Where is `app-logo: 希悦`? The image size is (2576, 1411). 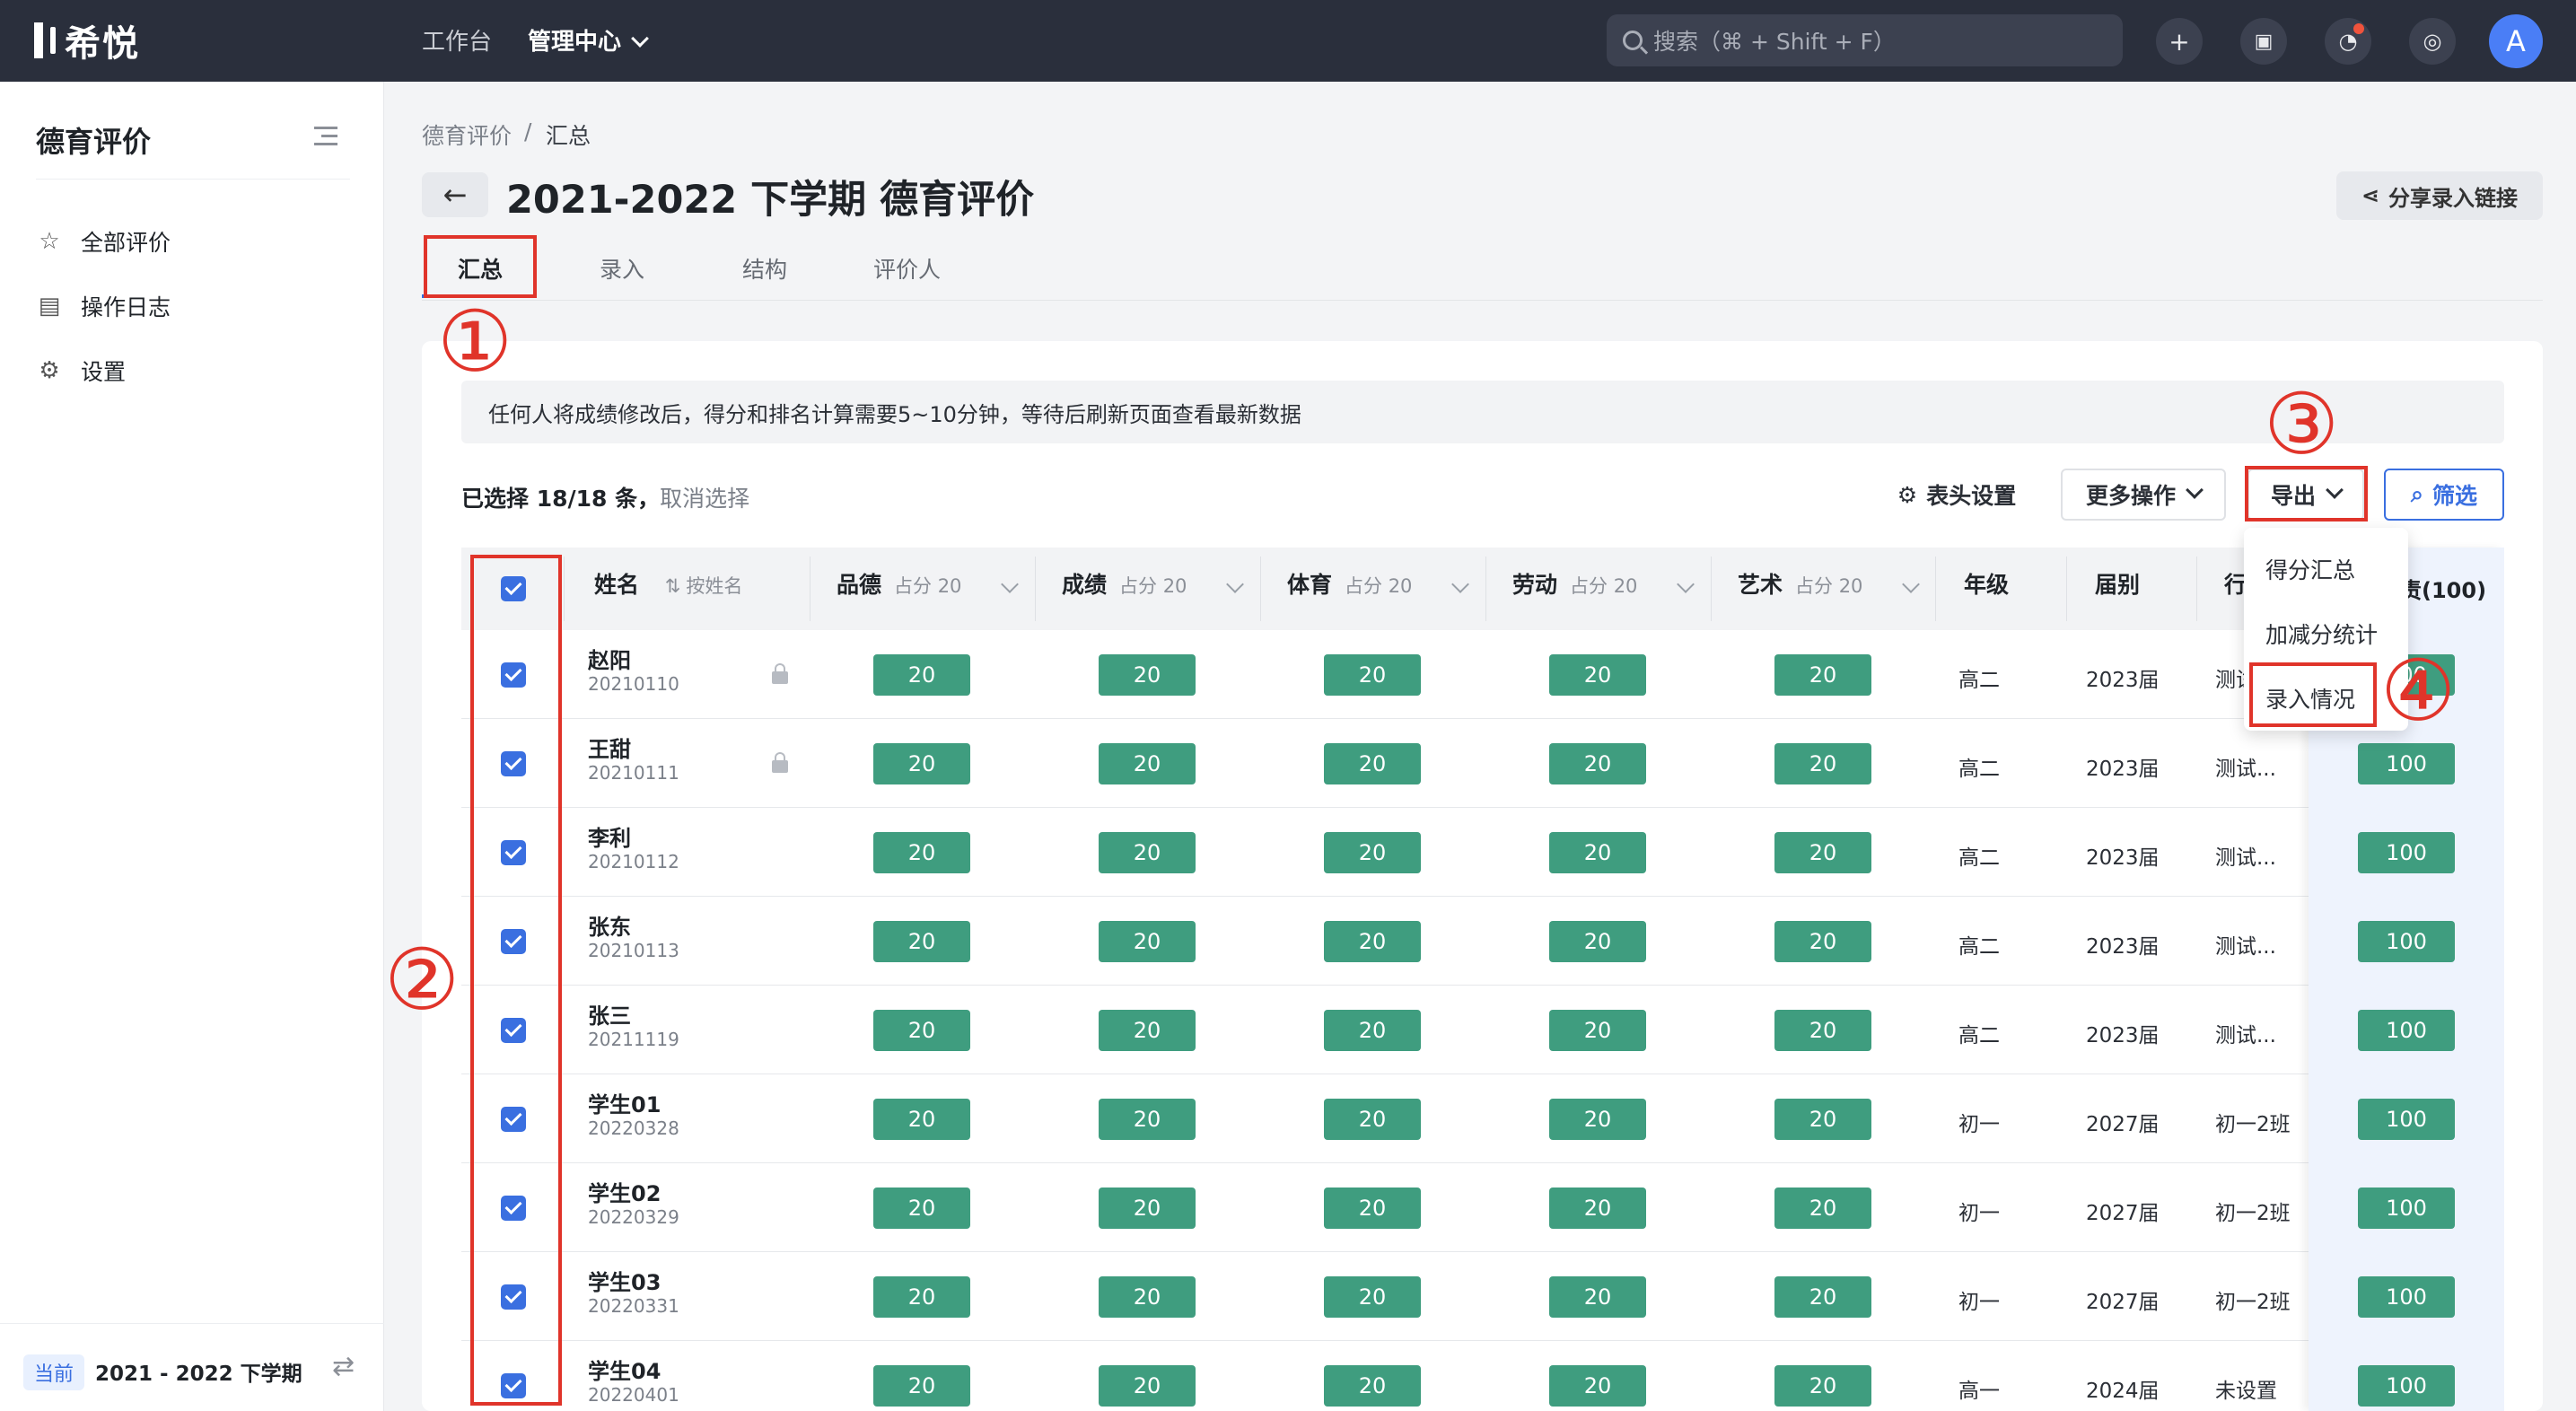 app-logo: 希悦 is located at coordinates (87, 42).